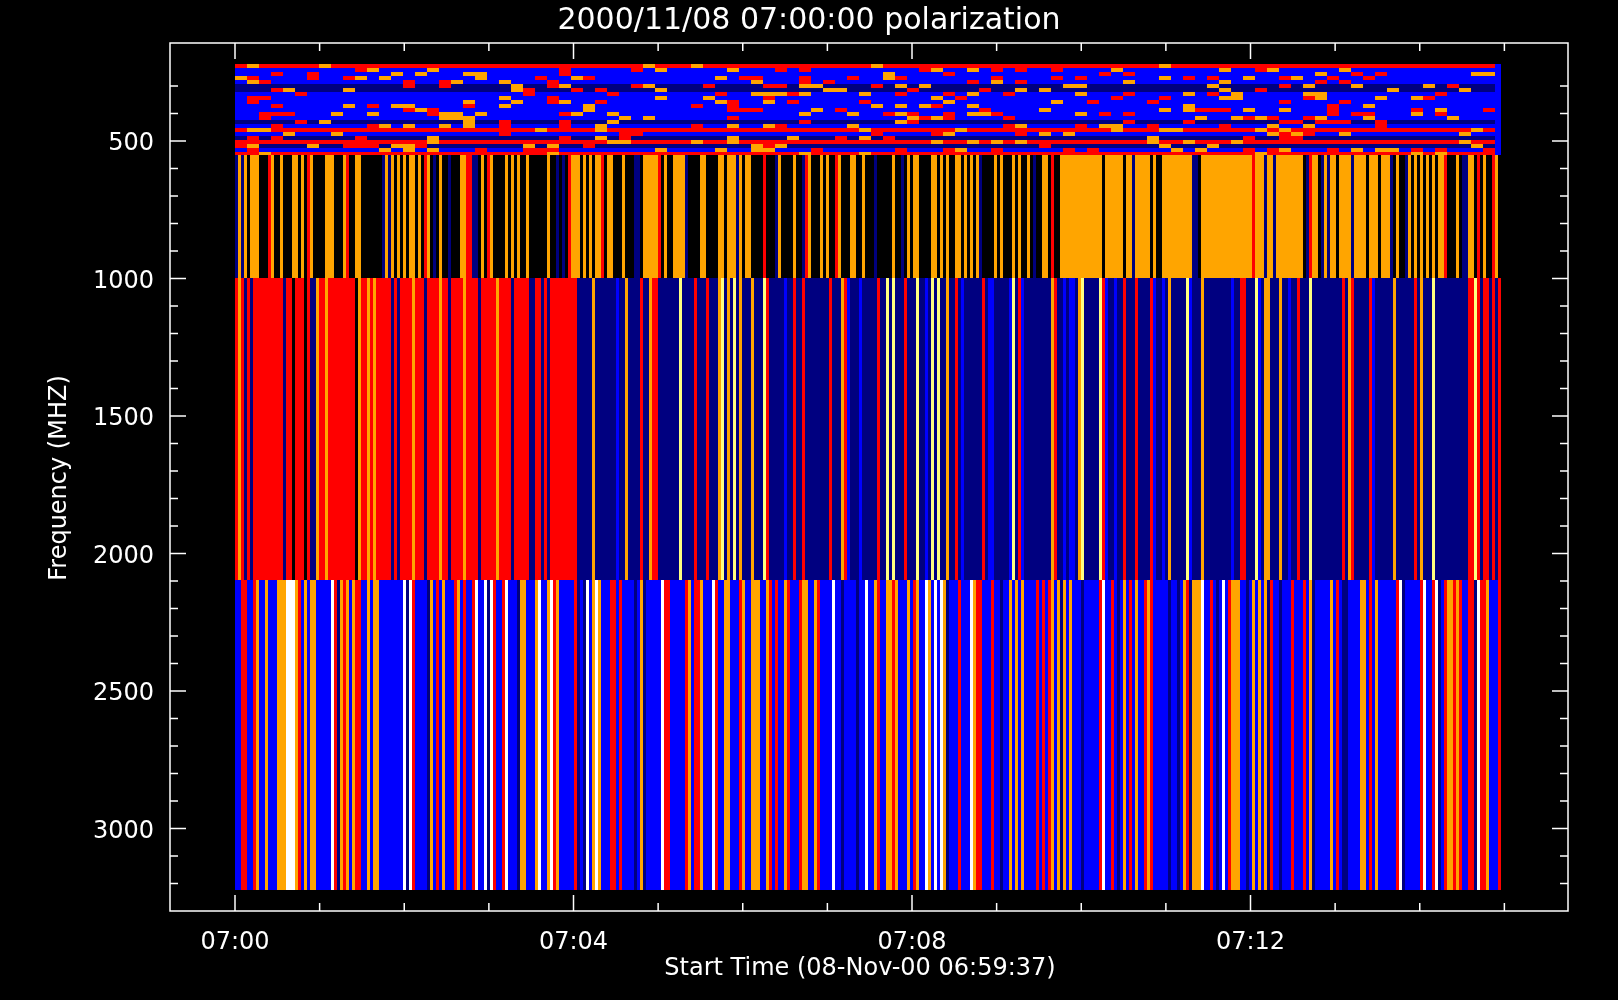  Describe the element at coordinates (235, 941) in the screenshot. I see `x-tick-label: 07:00` at that location.